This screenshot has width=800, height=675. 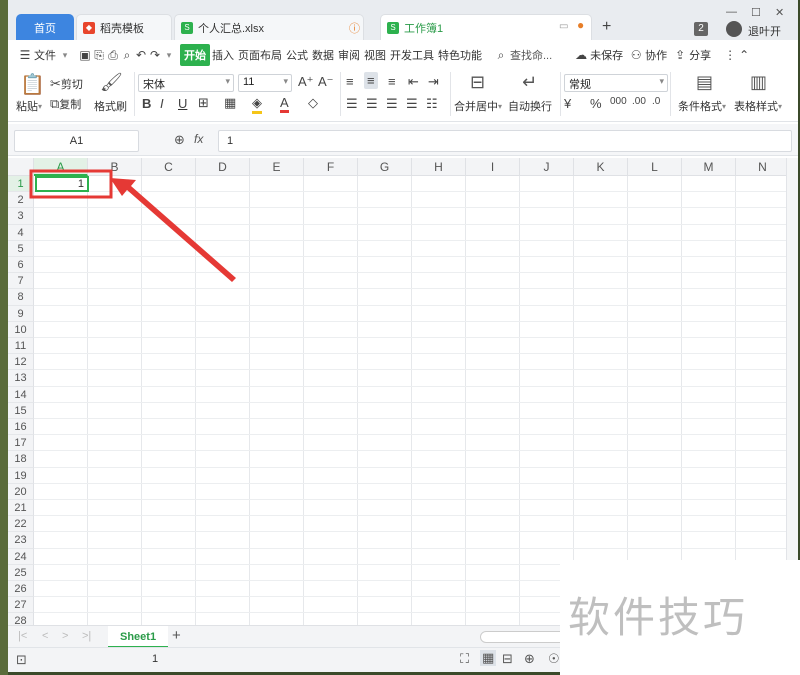 I want to click on row-header: 27, so click(x=21, y=605).